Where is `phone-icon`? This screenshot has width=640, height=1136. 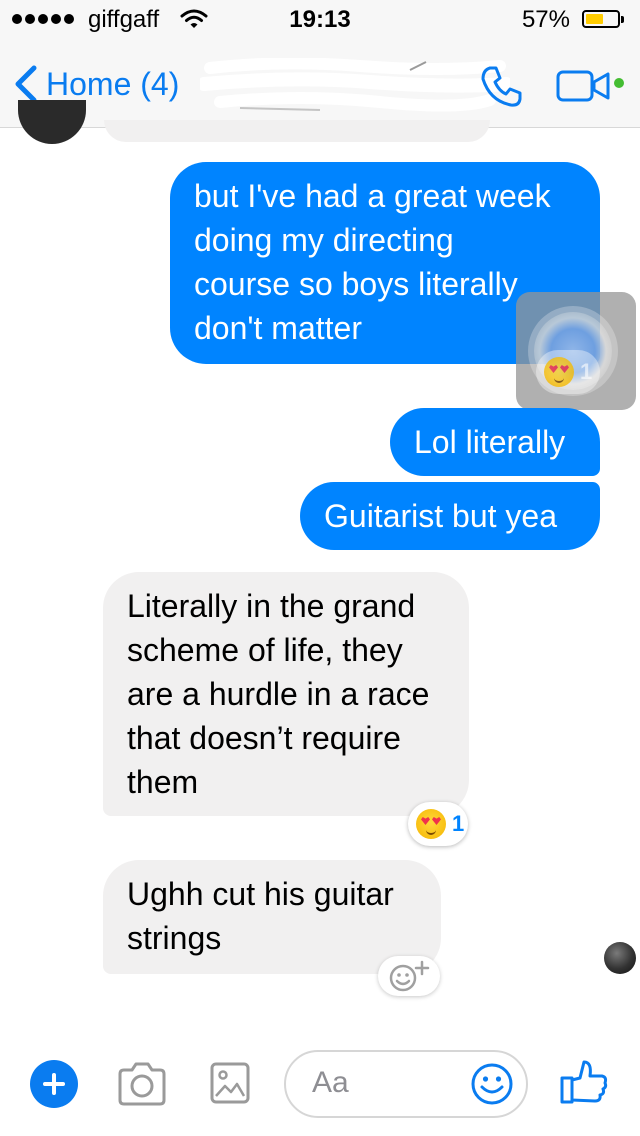
phone-icon is located at coordinates (502, 86).